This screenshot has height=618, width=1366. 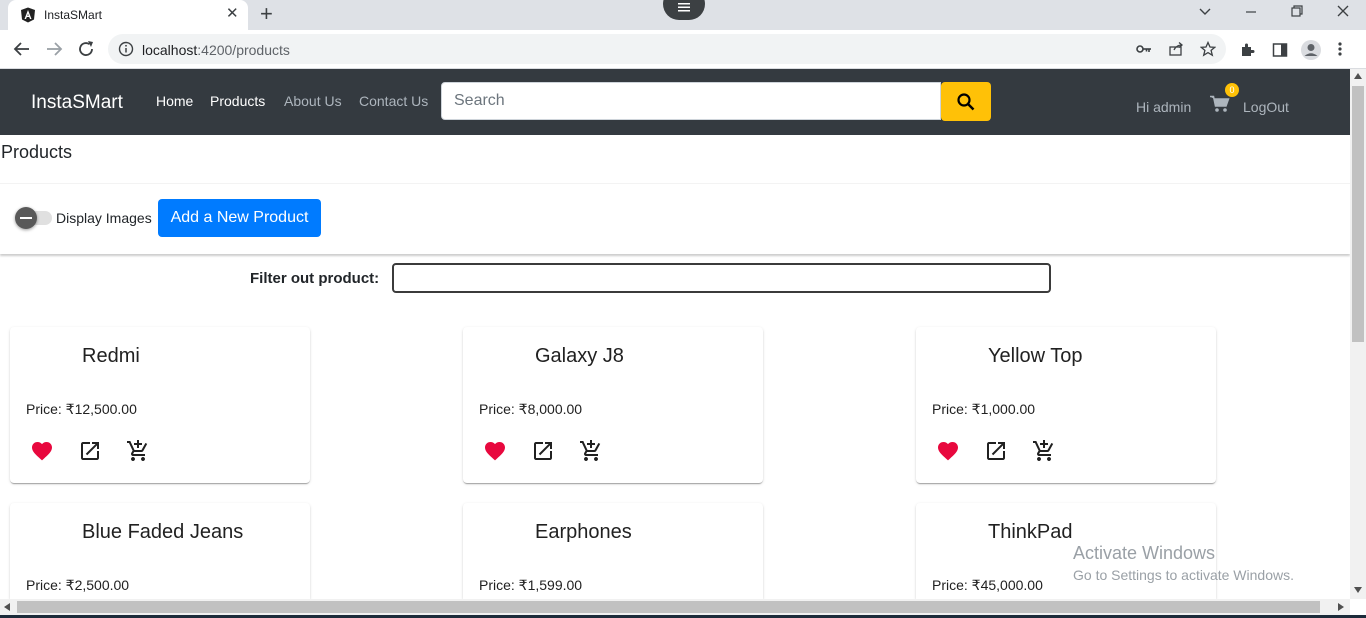 What do you see at coordinates (104, 218) in the screenshot?
I see `display-images-label: Display Images` at bounding box center [104, 218].